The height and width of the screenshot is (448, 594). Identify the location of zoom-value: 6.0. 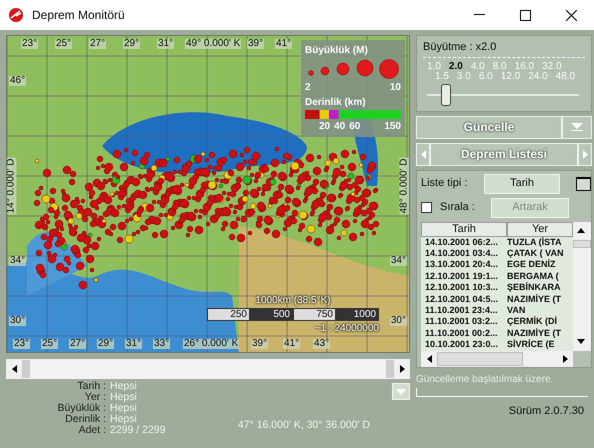
(485, 77).